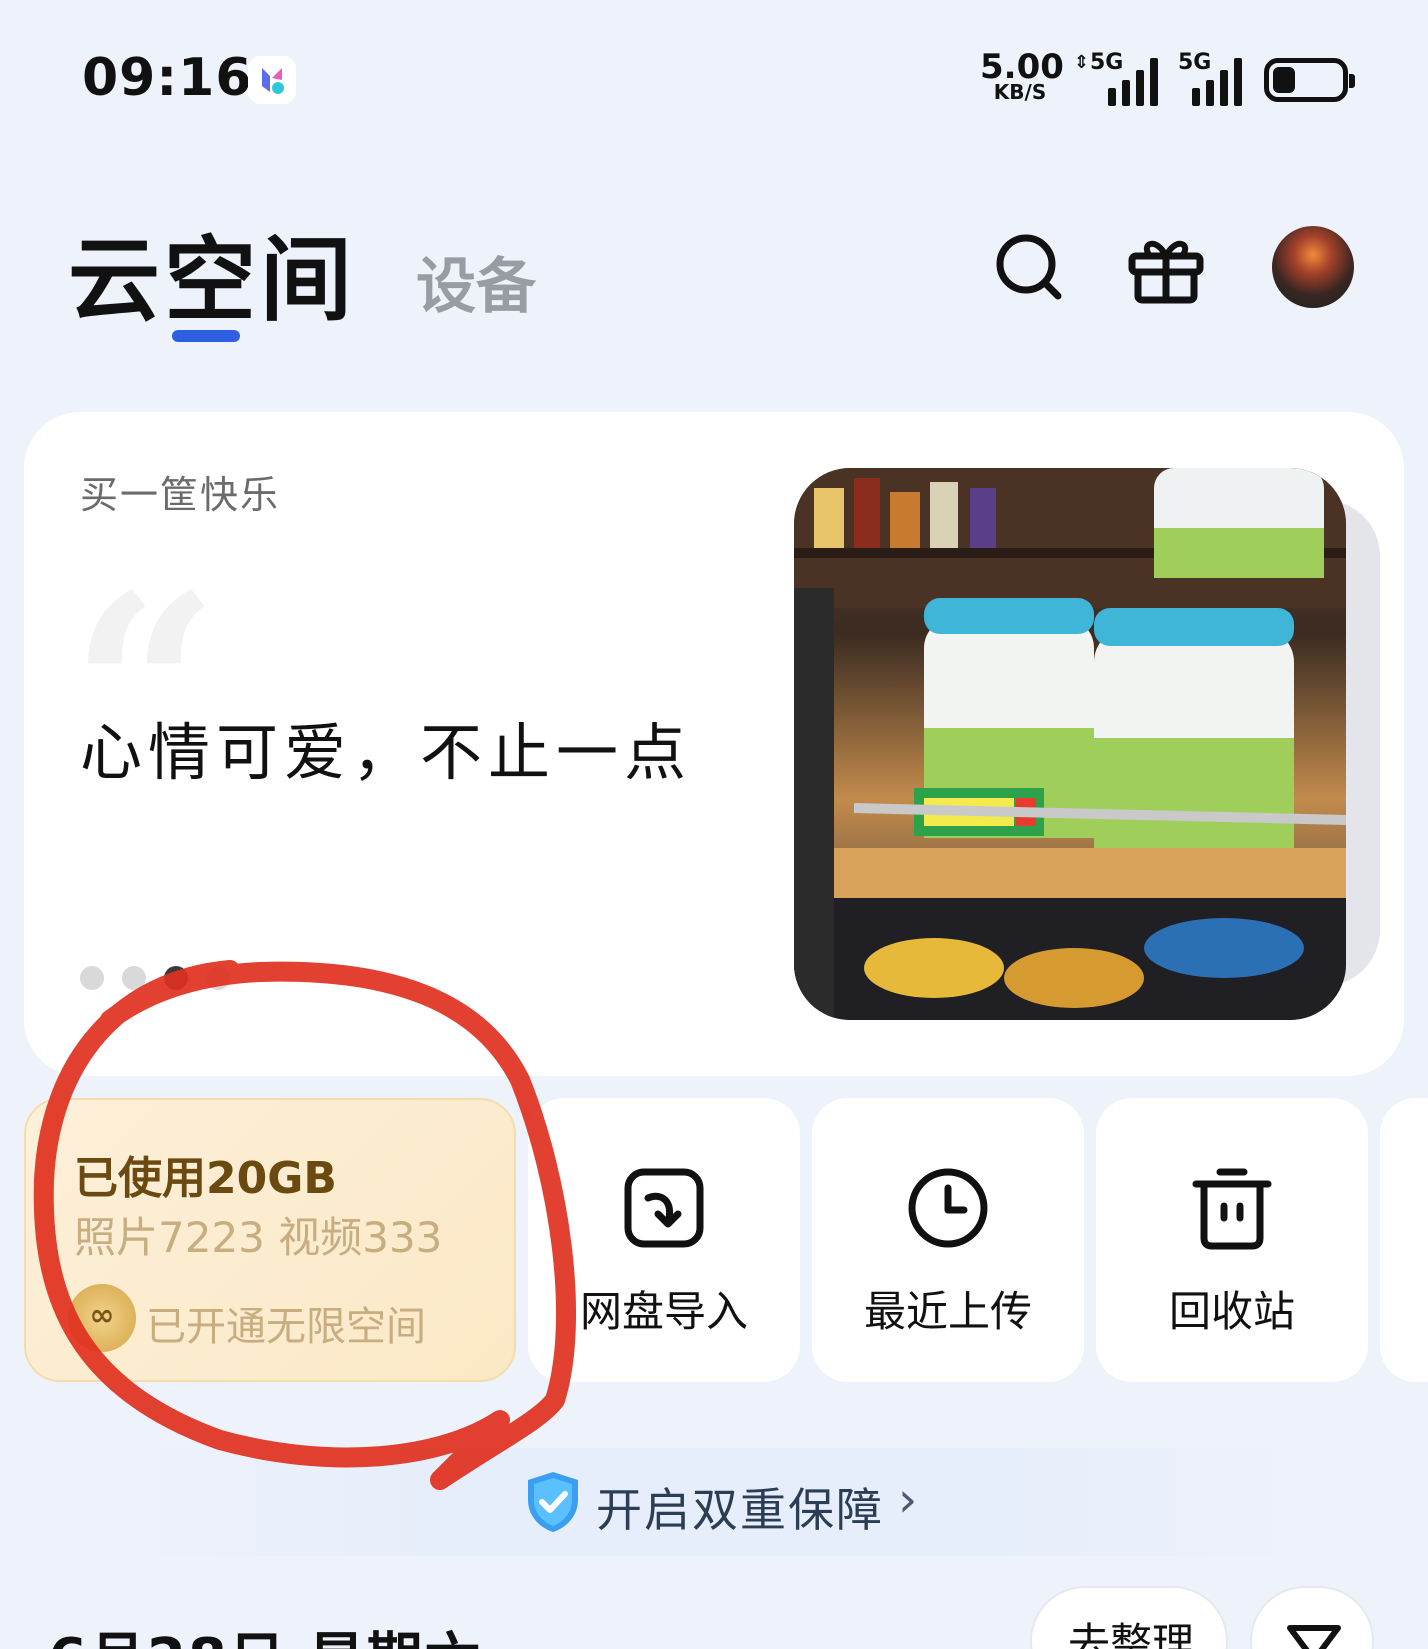 This screenshot has width=1428, height=1649. I want to click on import-button: 网盘导入, so click(664, 1240).